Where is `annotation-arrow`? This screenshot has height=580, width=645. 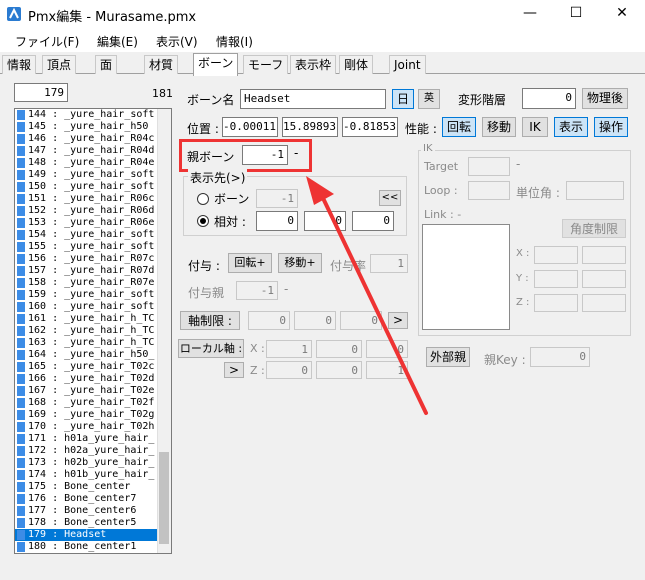 annotation-arrow is located at coordinates (367, 295).